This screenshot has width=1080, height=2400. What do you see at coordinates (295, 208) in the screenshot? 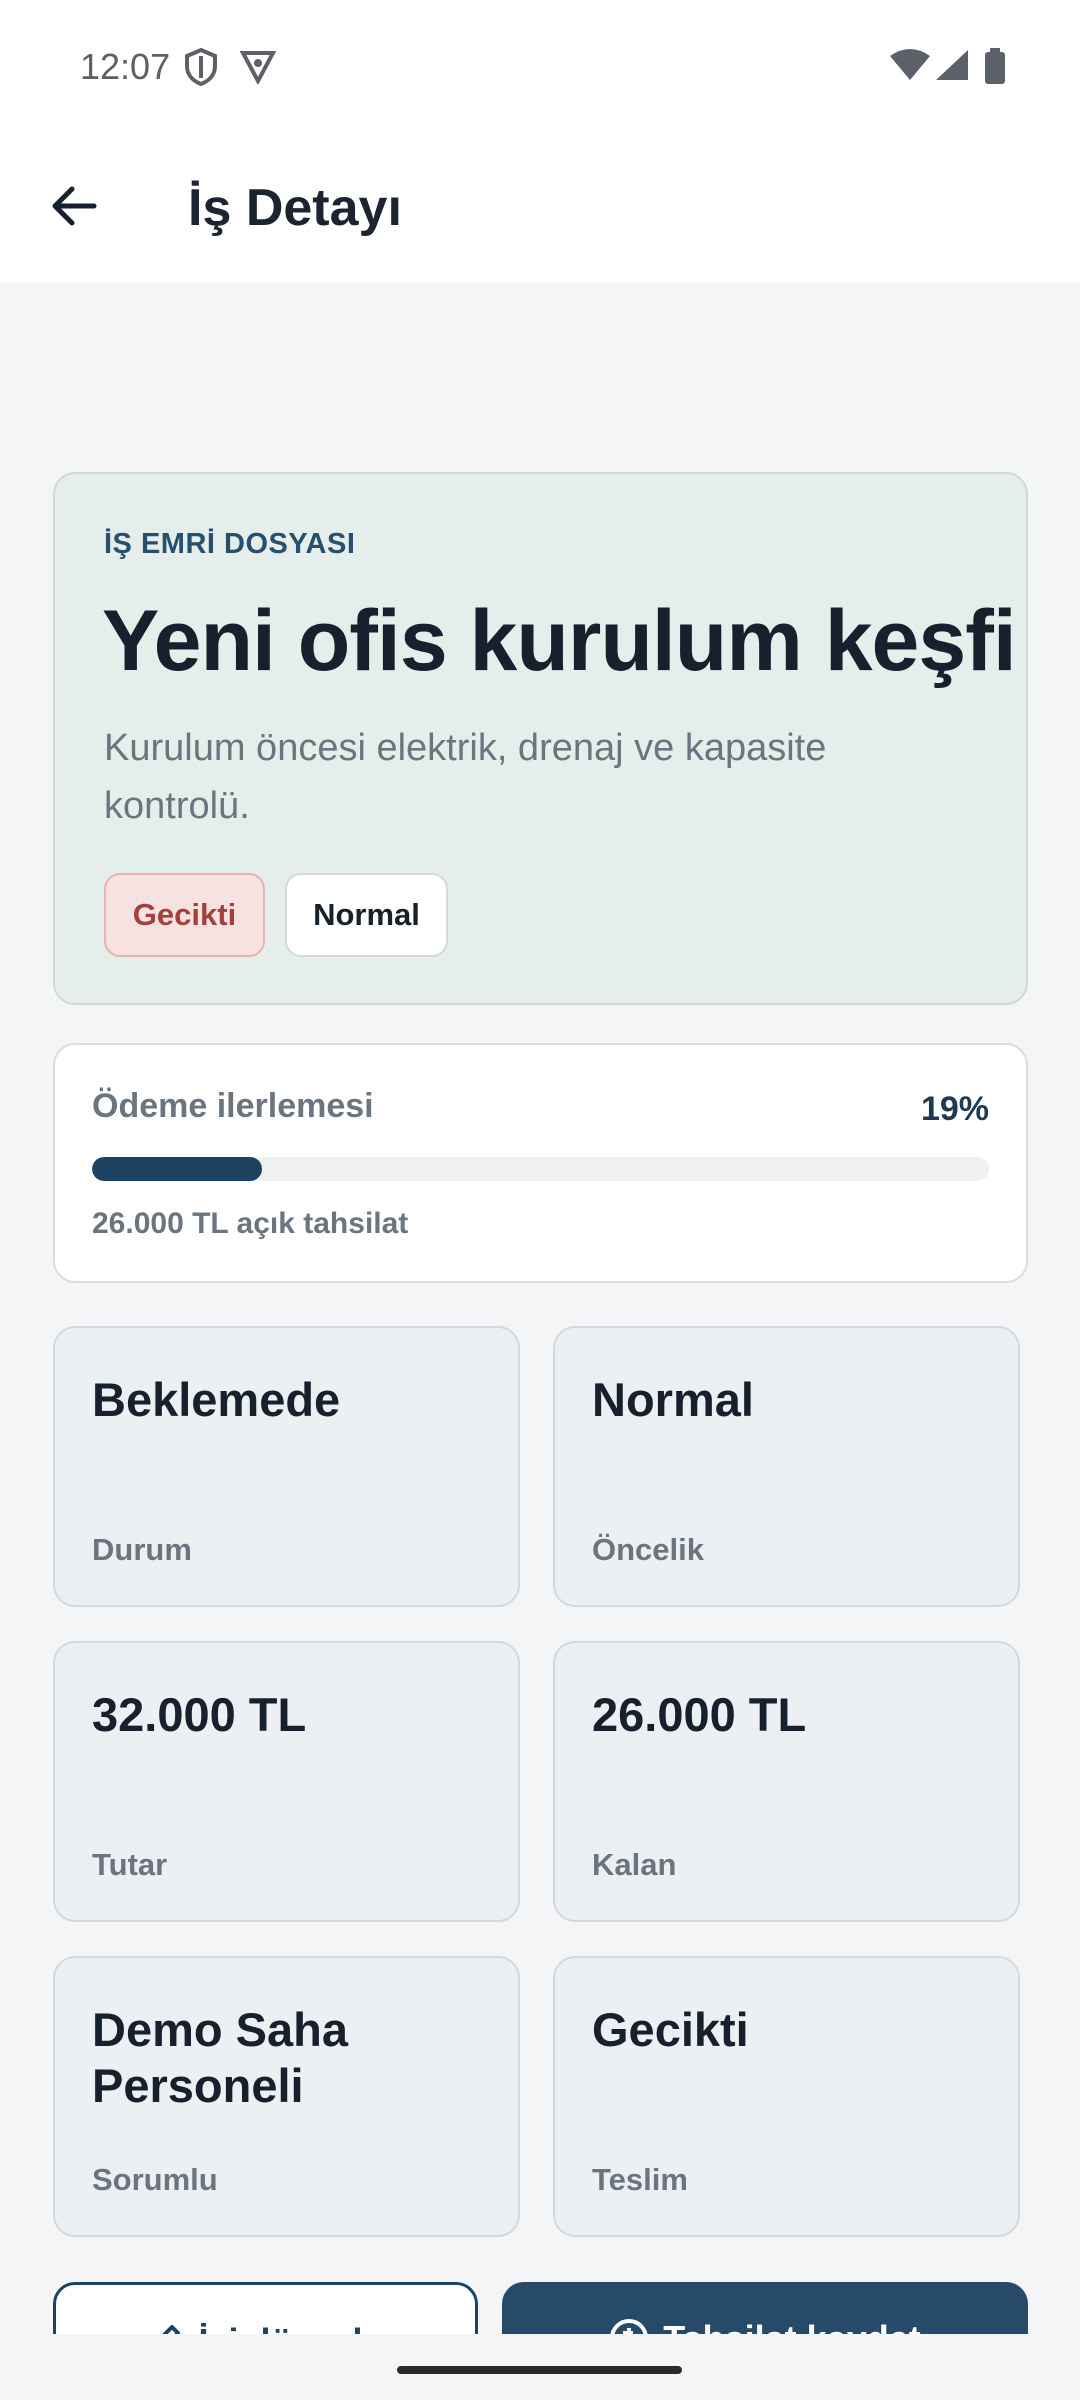
I see `page-title: İş Detayı` at bounding box center [295, 208].